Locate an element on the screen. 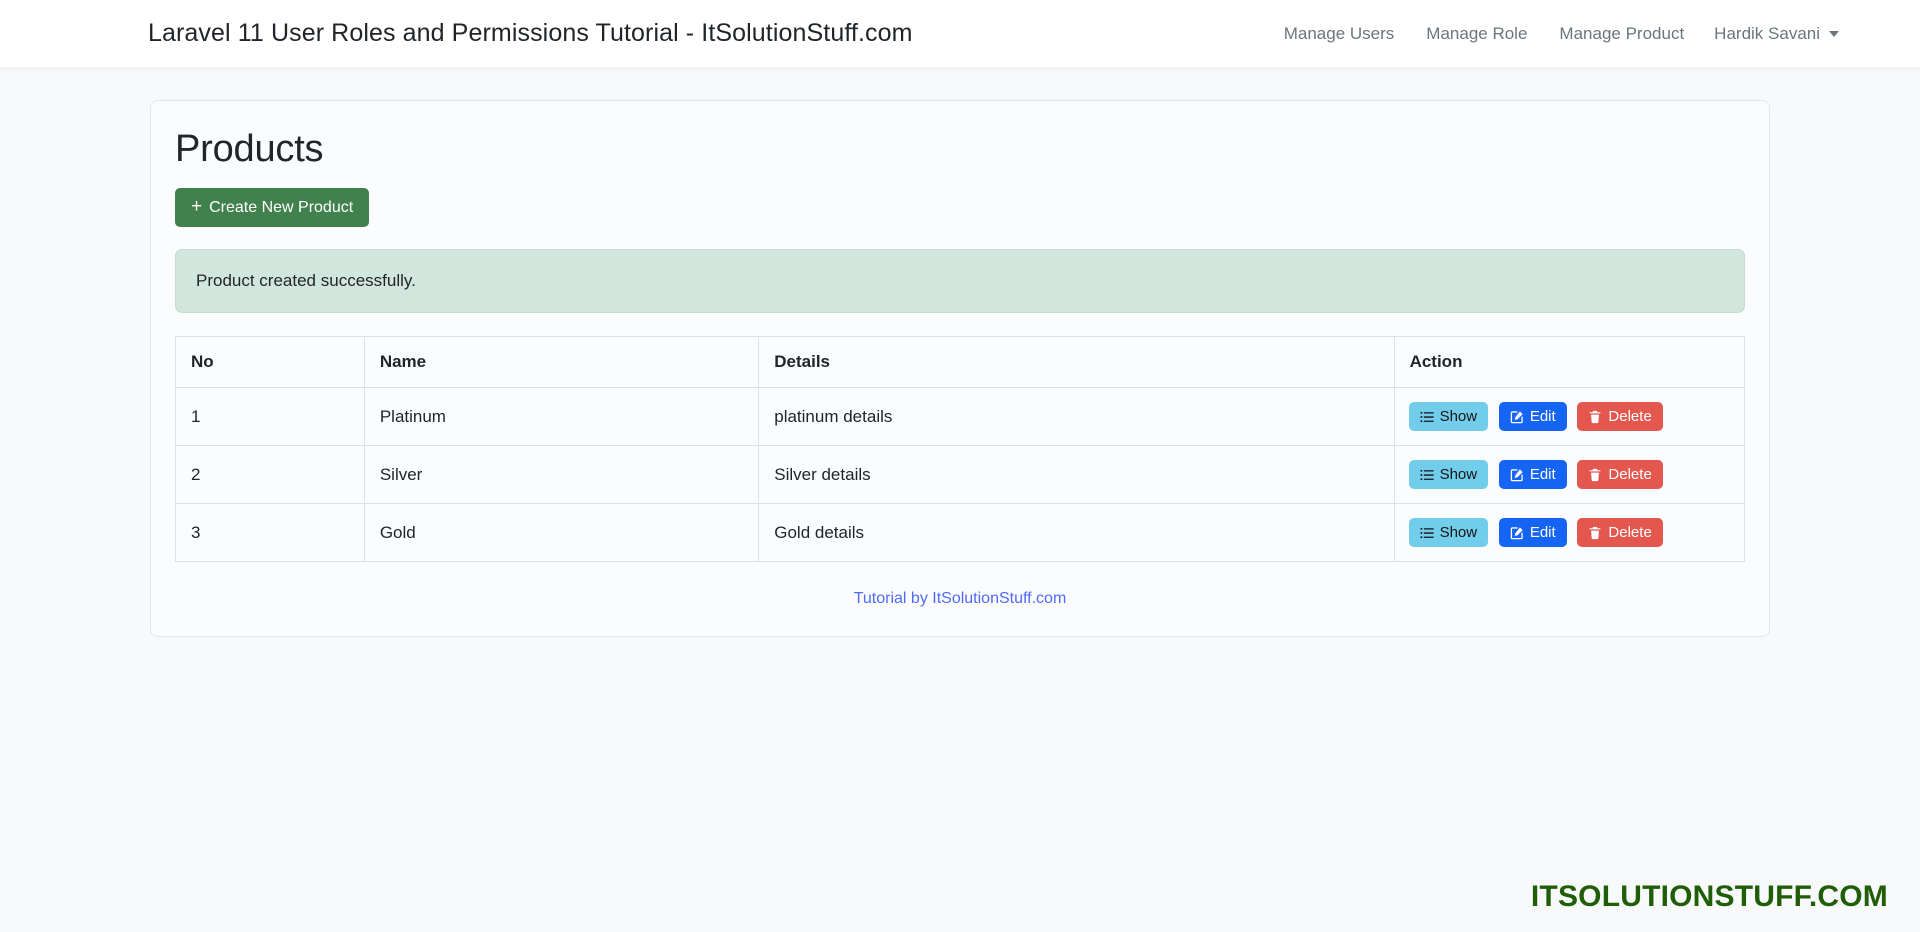 The height and width of the screenshot is (932, 1920). cell-name: Platinum is located at coordinates (561, 417).